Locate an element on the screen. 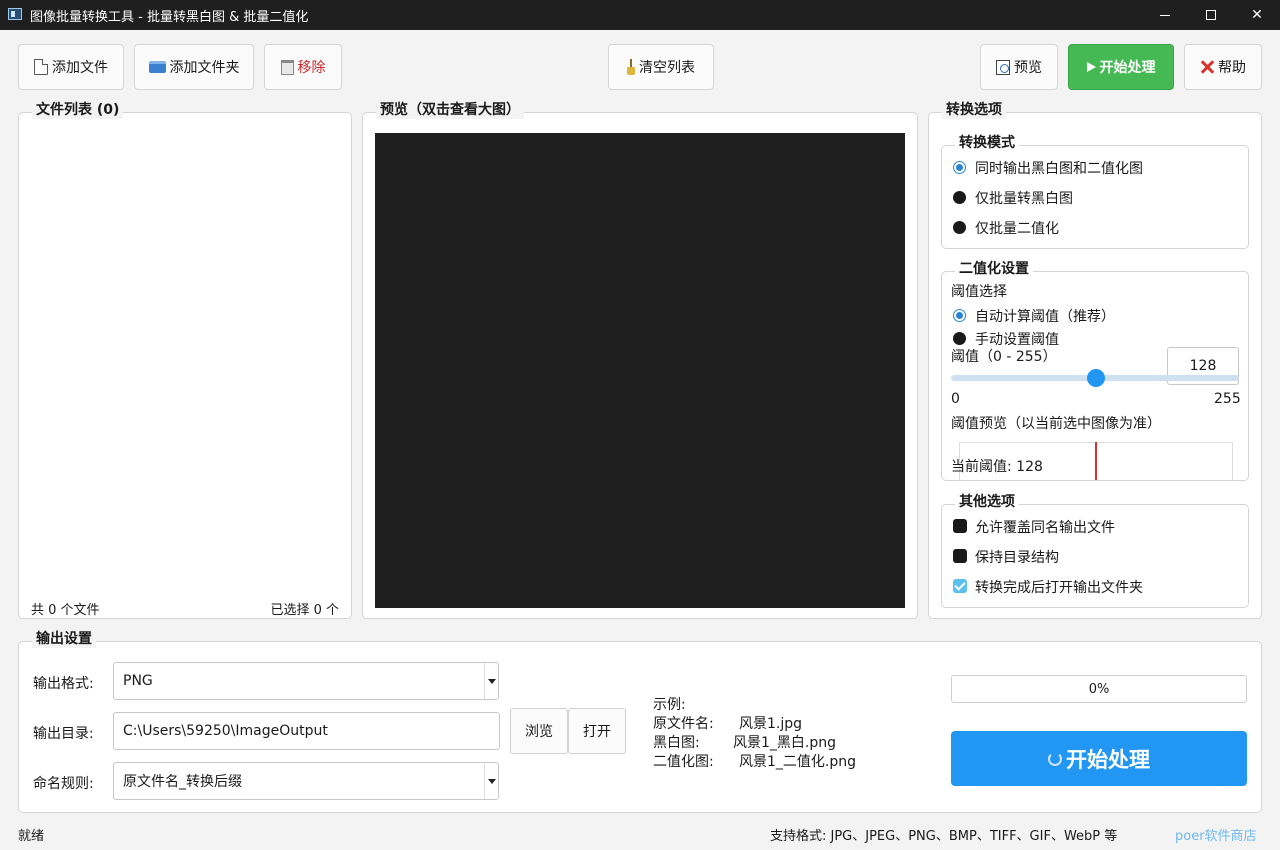  add-file-button: 添加文件 is located at coordinates (71, 67).